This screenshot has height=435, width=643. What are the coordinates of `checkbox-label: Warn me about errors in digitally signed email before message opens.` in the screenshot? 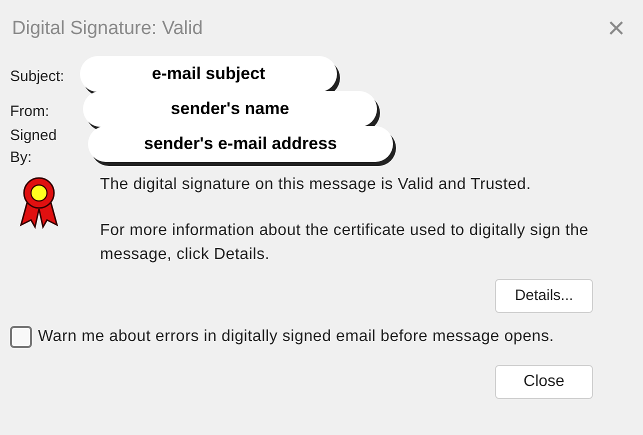 It's located at (296, 337).